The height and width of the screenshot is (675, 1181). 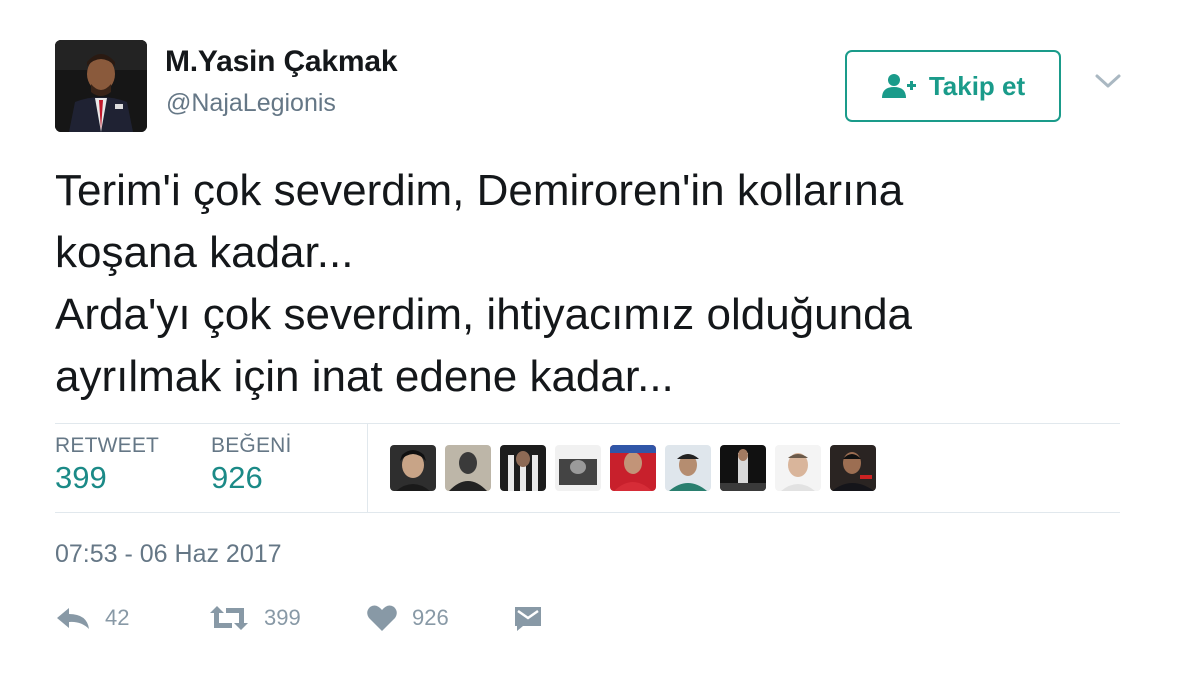 What do you see at coordinates (251, 445) in the screenshot?
I see `like-label: BEĞENİ` at bounding box center [251, 445].